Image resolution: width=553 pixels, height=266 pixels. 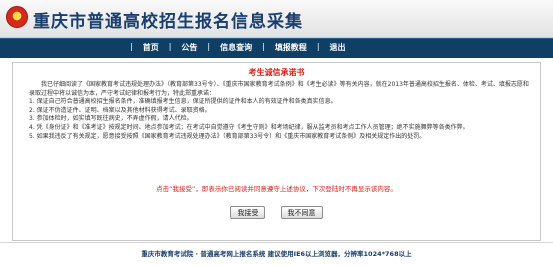 I want to click on emblem-logo, so click(x=17, y=17).